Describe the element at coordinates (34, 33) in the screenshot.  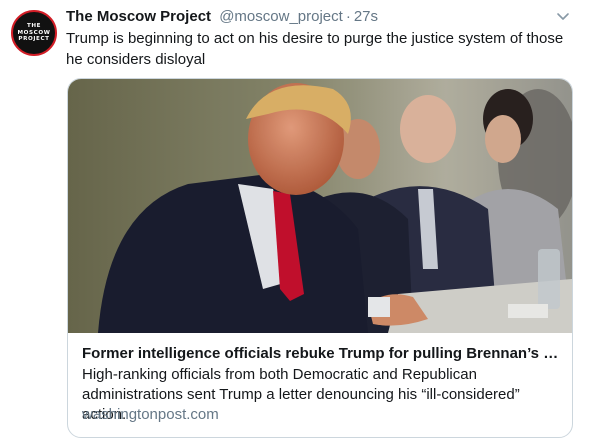
I see `avatar: THE MOSCOW PROJECT` at that location.